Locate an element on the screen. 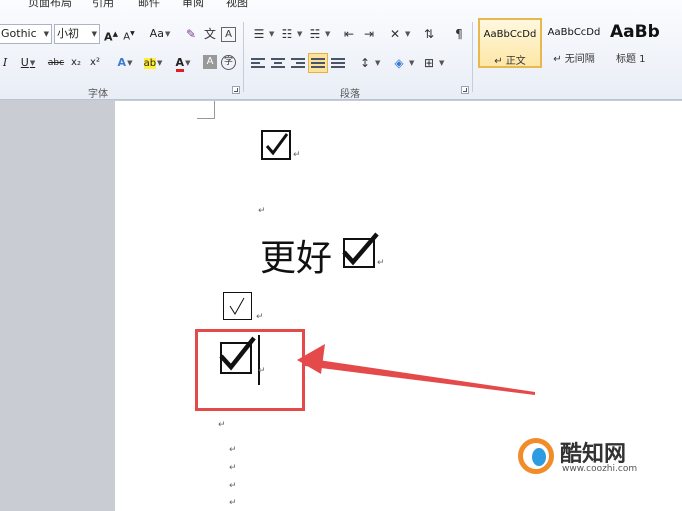 This screenshot has width=682, height=511. text-run: 更好 is located at coordinates (296, 258).